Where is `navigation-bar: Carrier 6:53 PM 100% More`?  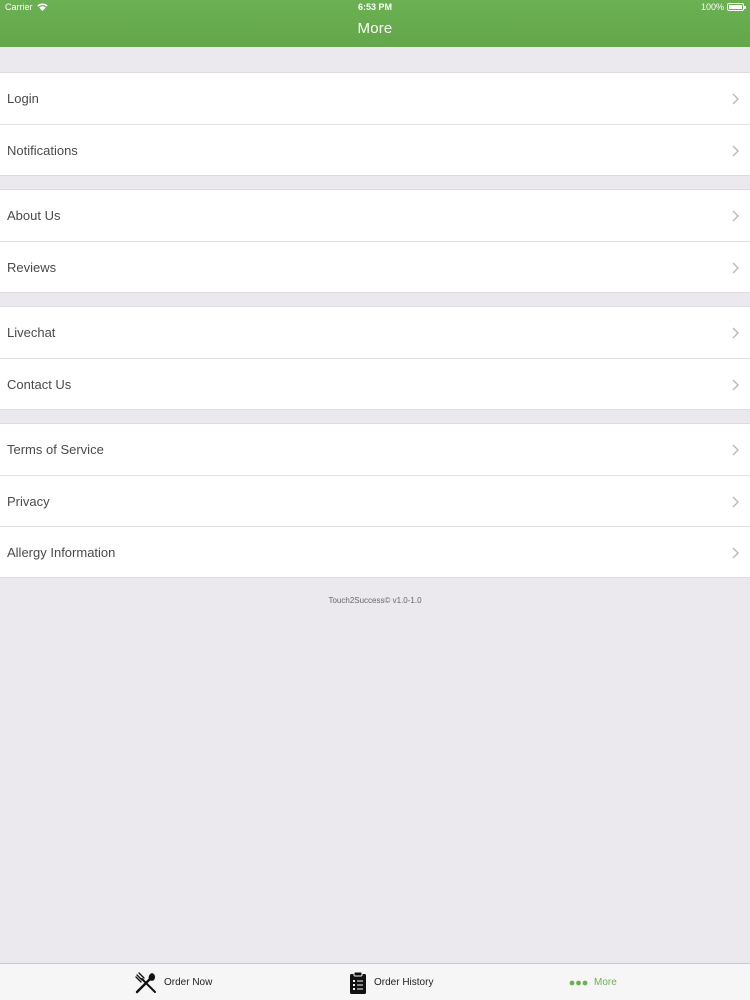 navigation-bar: Carrier 6:53 PM 100% More is located at coordinates (375, 23).